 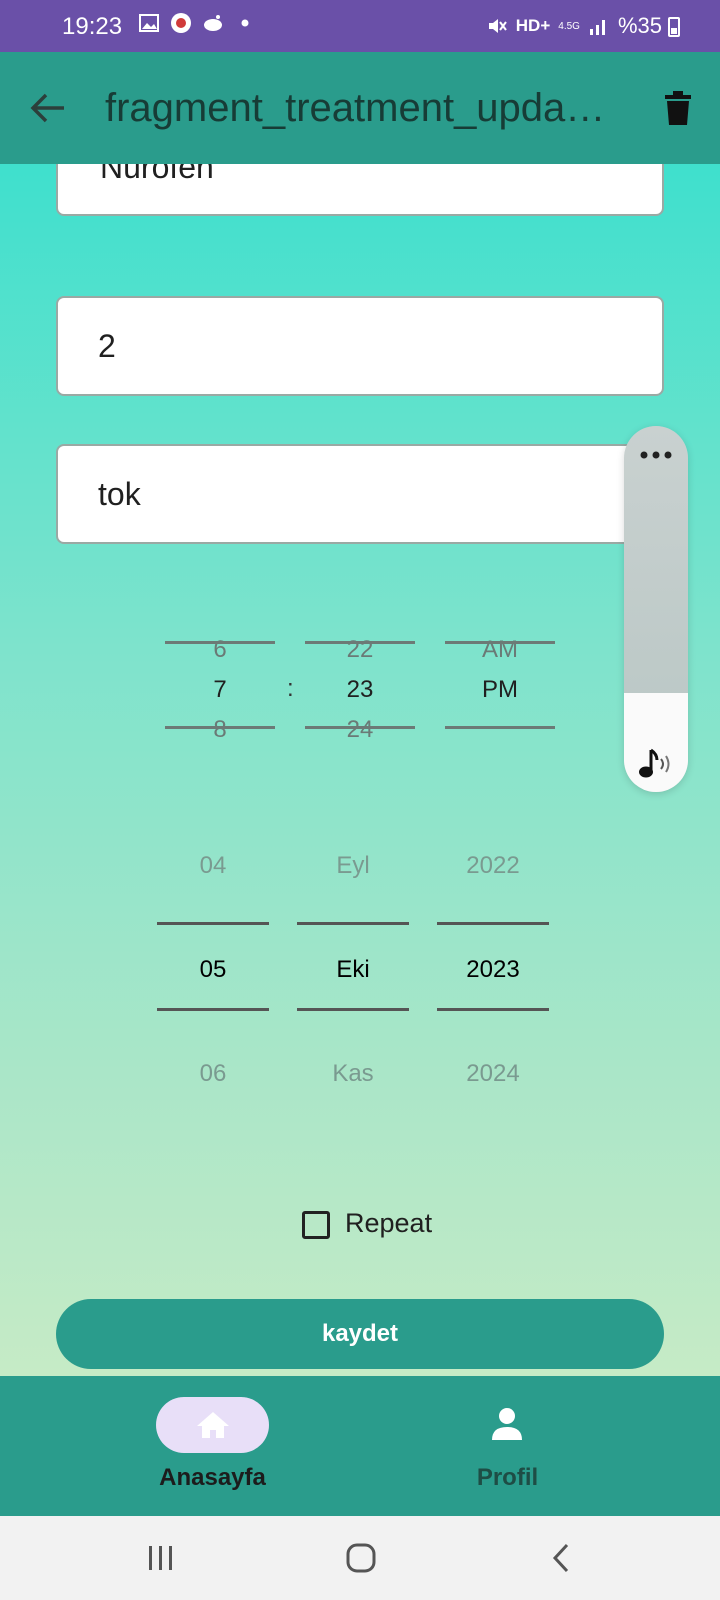 I want to click on trash-icon, so click(x=678, y=108).